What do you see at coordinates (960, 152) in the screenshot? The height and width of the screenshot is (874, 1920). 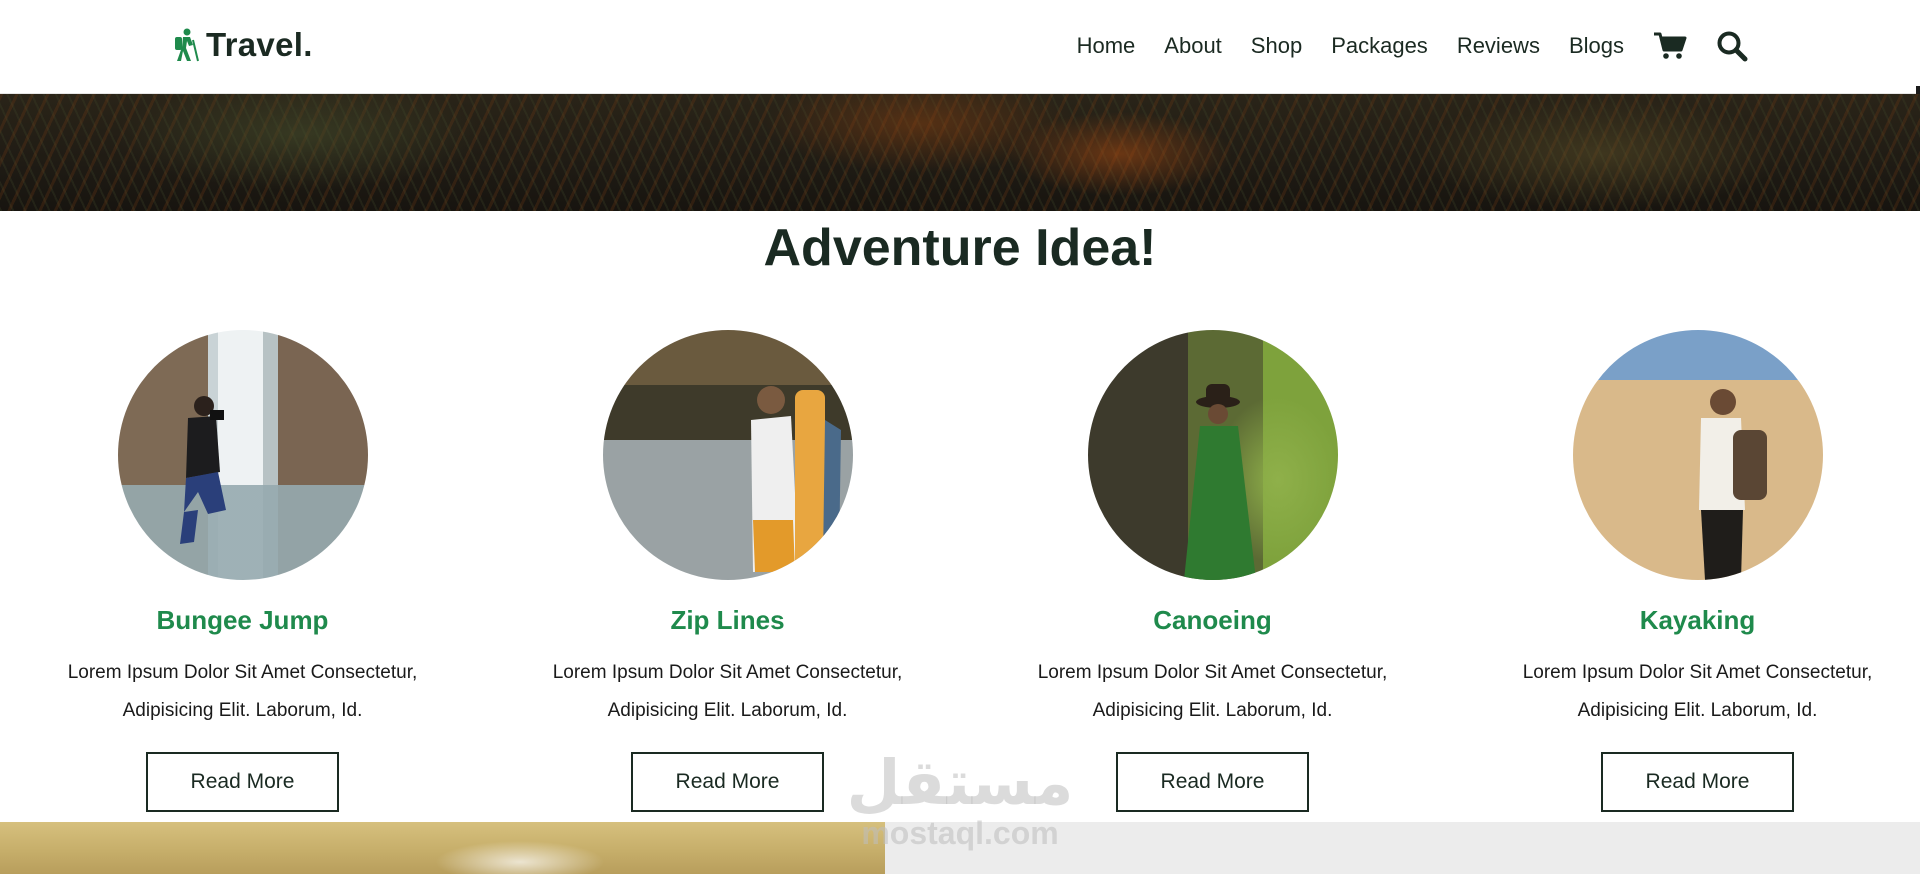 I see `hero-banner-image` at bounding box center [960, 152].